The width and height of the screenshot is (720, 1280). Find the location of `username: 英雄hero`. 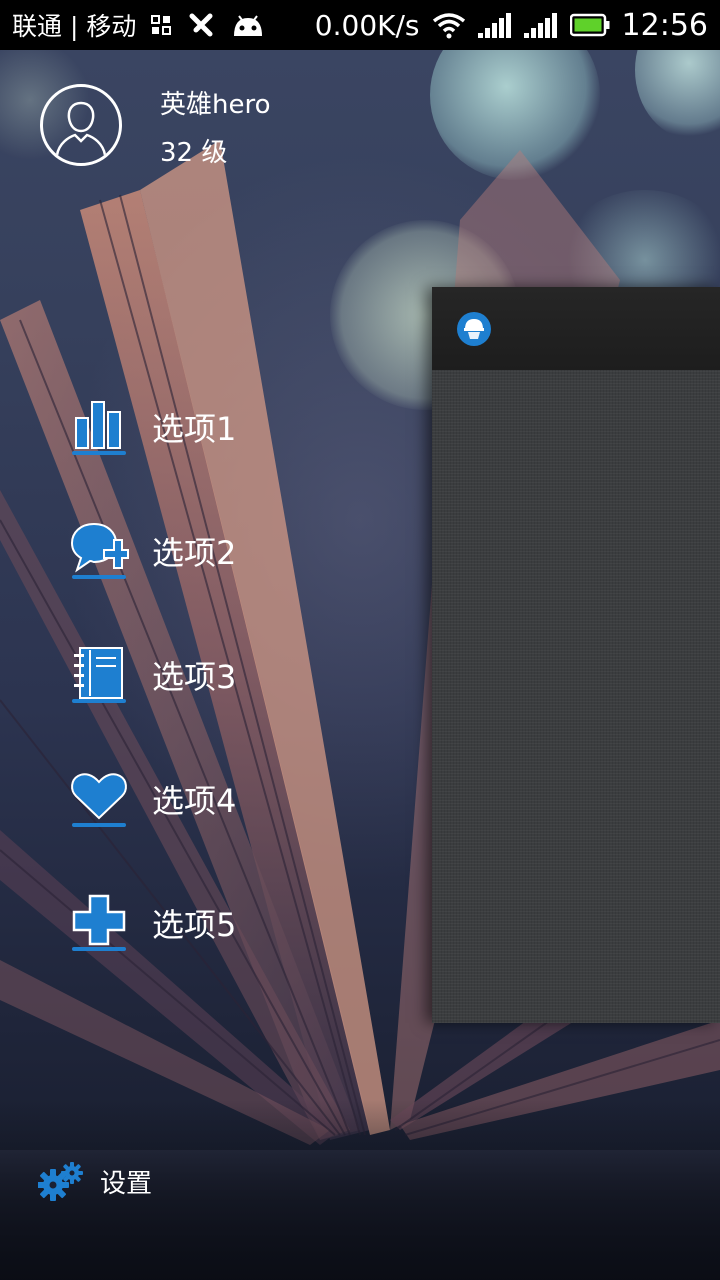

username: 英雄hero is located at coordinates (215, 105).